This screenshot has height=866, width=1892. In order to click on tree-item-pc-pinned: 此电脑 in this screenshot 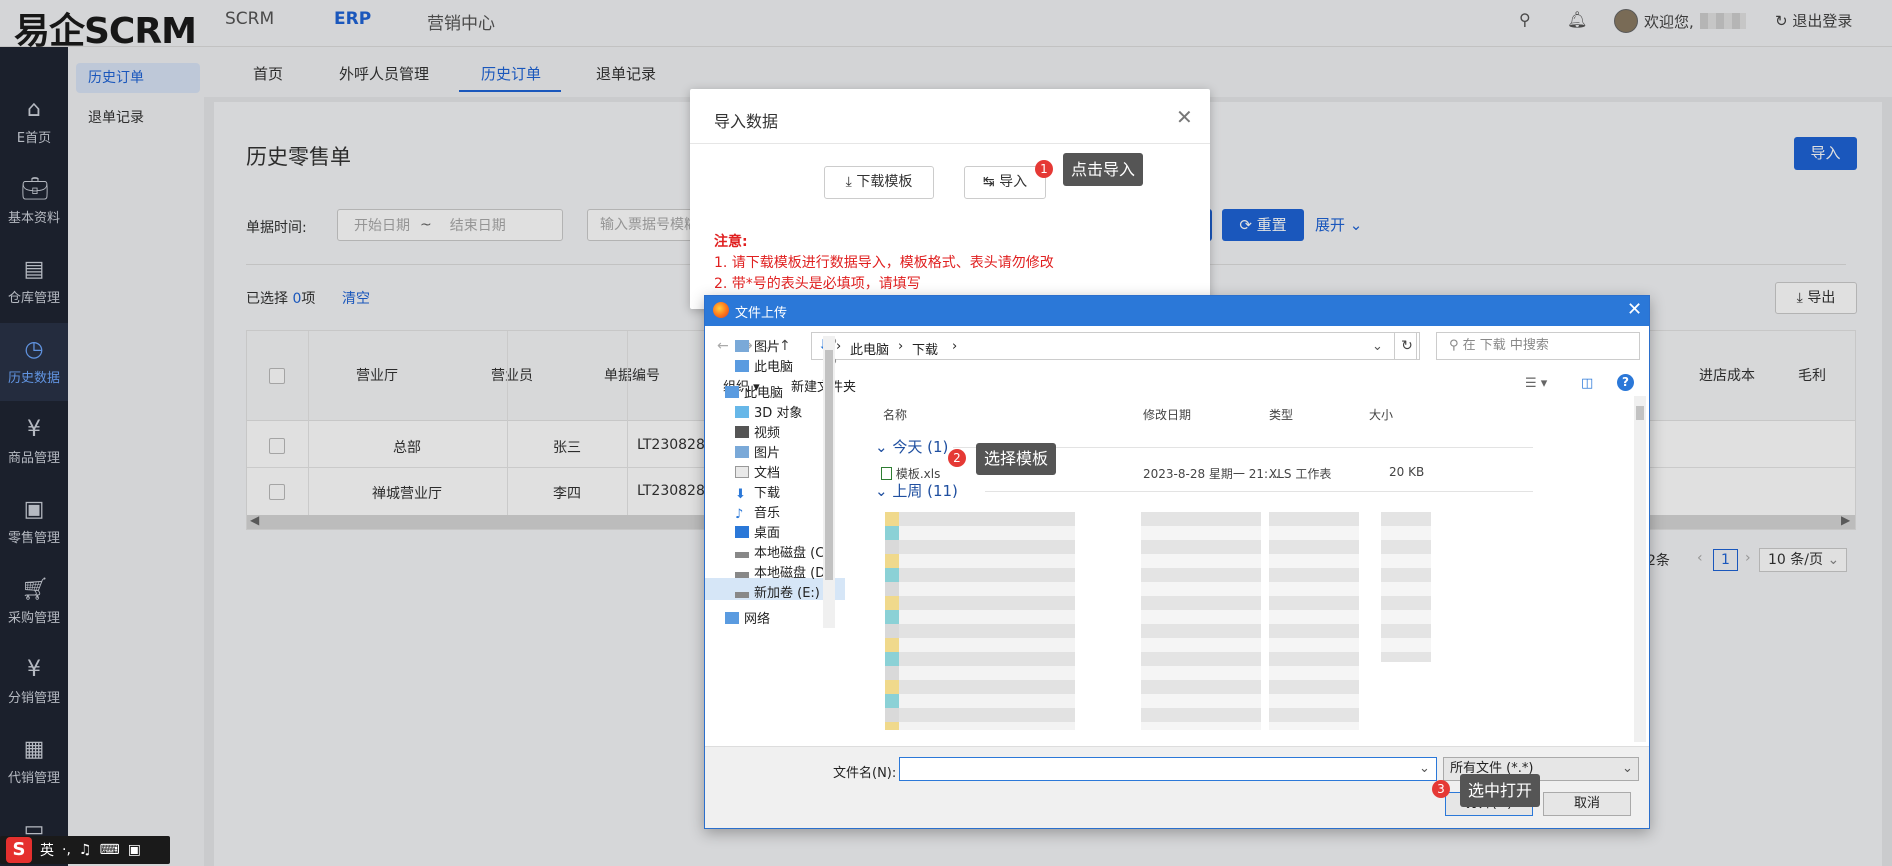, I will do `click(764, 365)`.